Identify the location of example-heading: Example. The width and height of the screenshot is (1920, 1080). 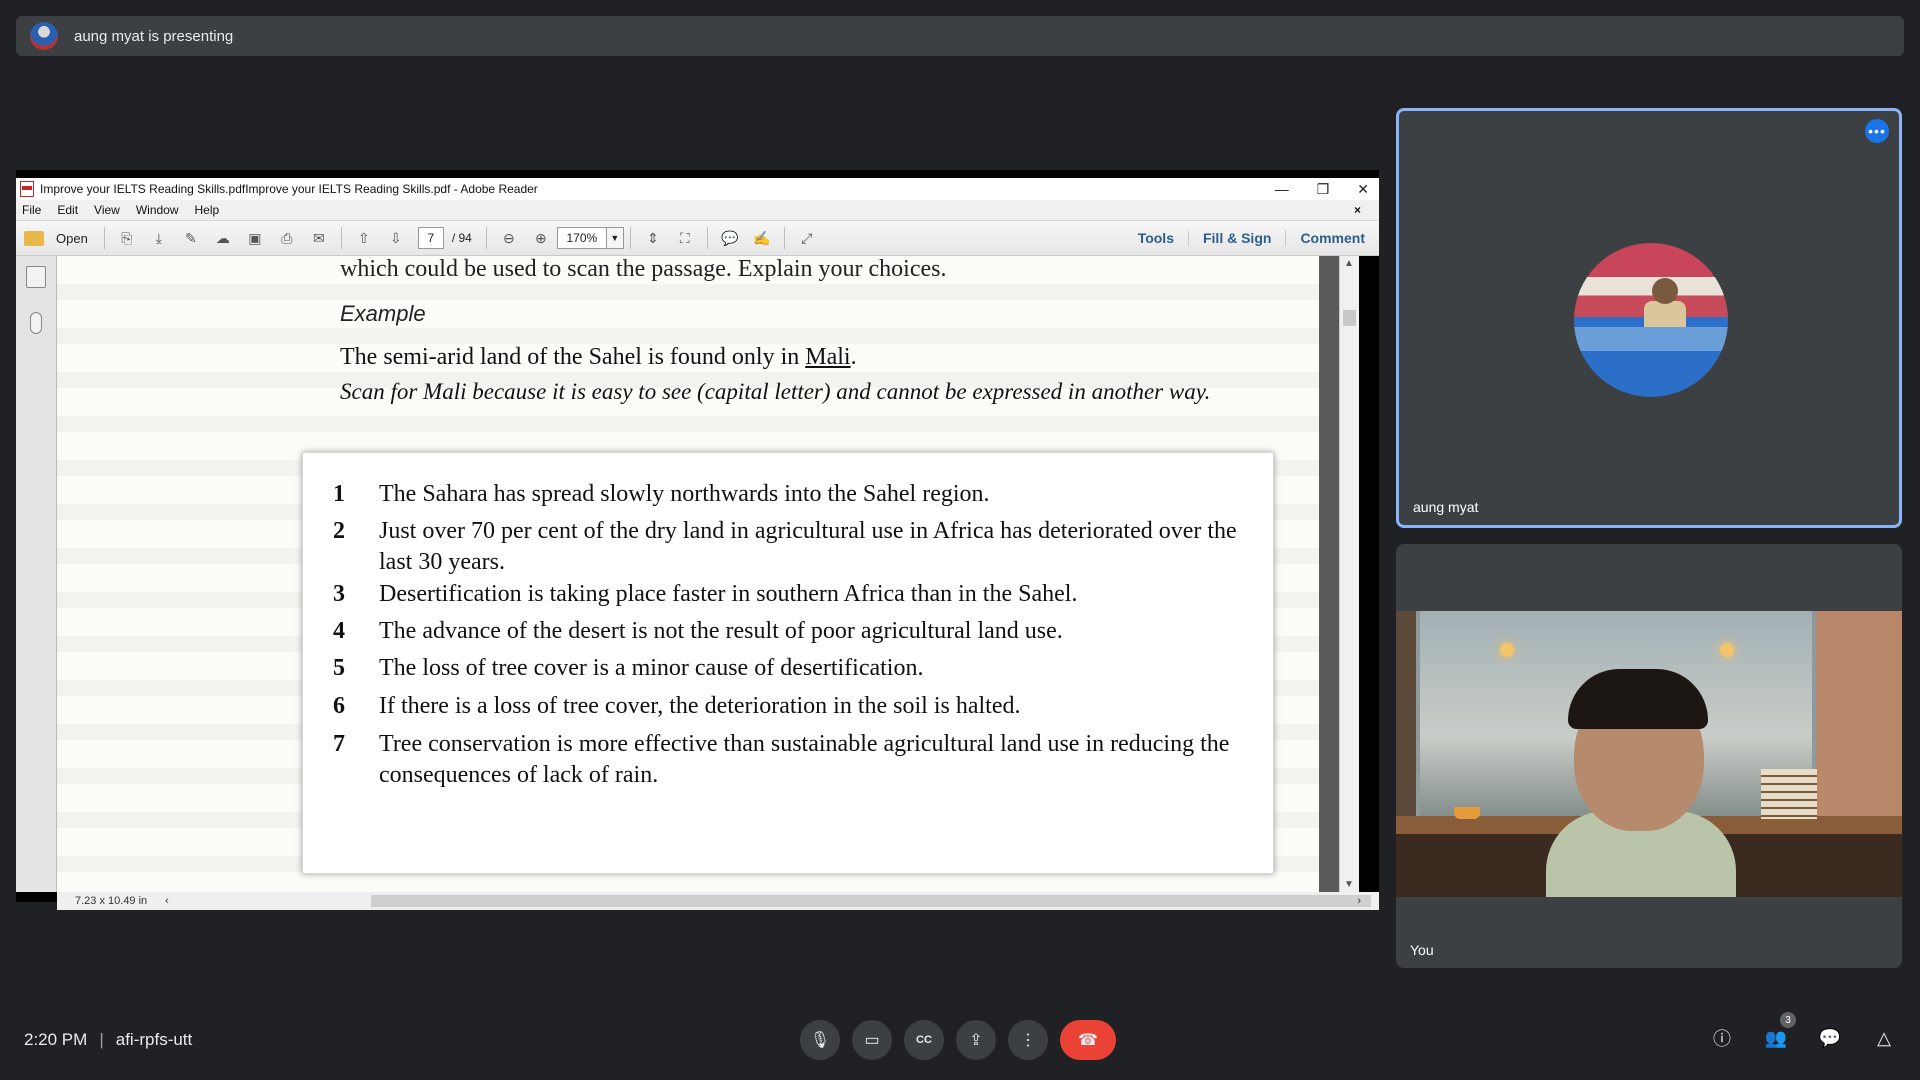
(383, 313).